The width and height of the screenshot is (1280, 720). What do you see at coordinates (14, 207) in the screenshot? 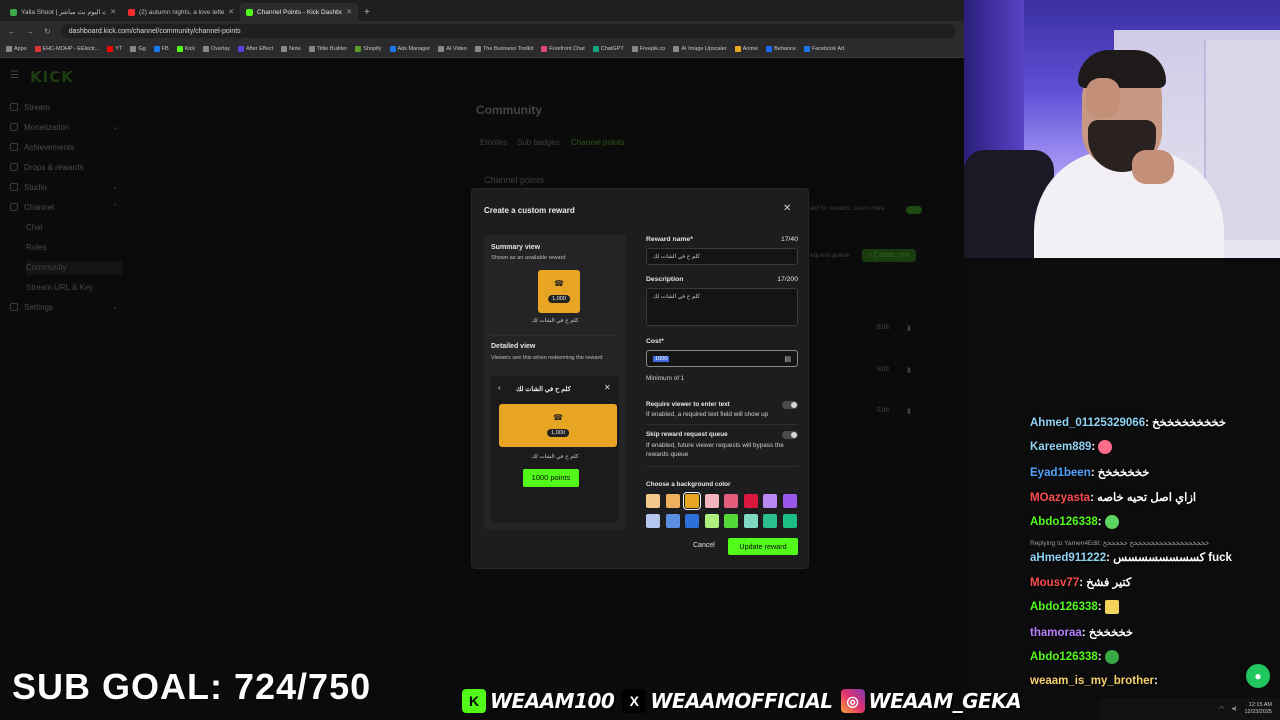
I see `channel-icon` at bounding box center [14, 207].